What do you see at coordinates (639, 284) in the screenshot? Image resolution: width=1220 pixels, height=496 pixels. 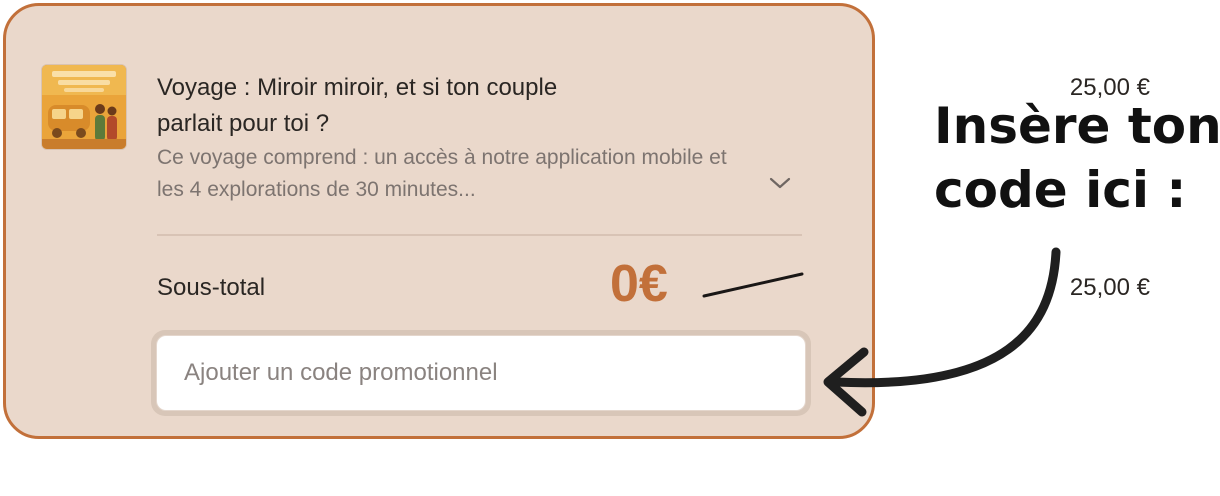 I see `discounted-price: 0€` at bounding box center [639, 284].